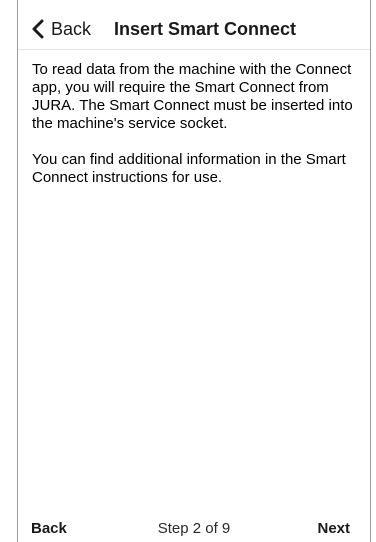 The height and width of the screenshot is (542, 376). What do you see at coordinates (38, 29) in the screenshot?
I see `chevron-left-icon` at bounding box center [38, 29].